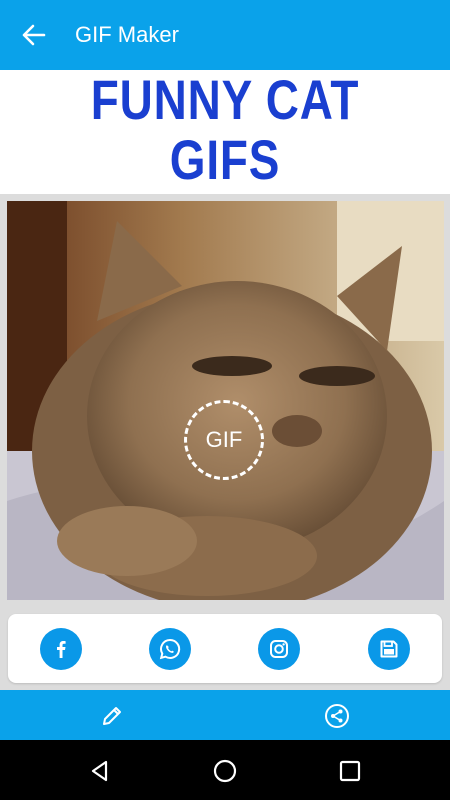 This screenshot has width=450, height=800. Describe the element at coordinates (225, 35) in the screenshot. I see `app-bar: GIF Maker` at that location.